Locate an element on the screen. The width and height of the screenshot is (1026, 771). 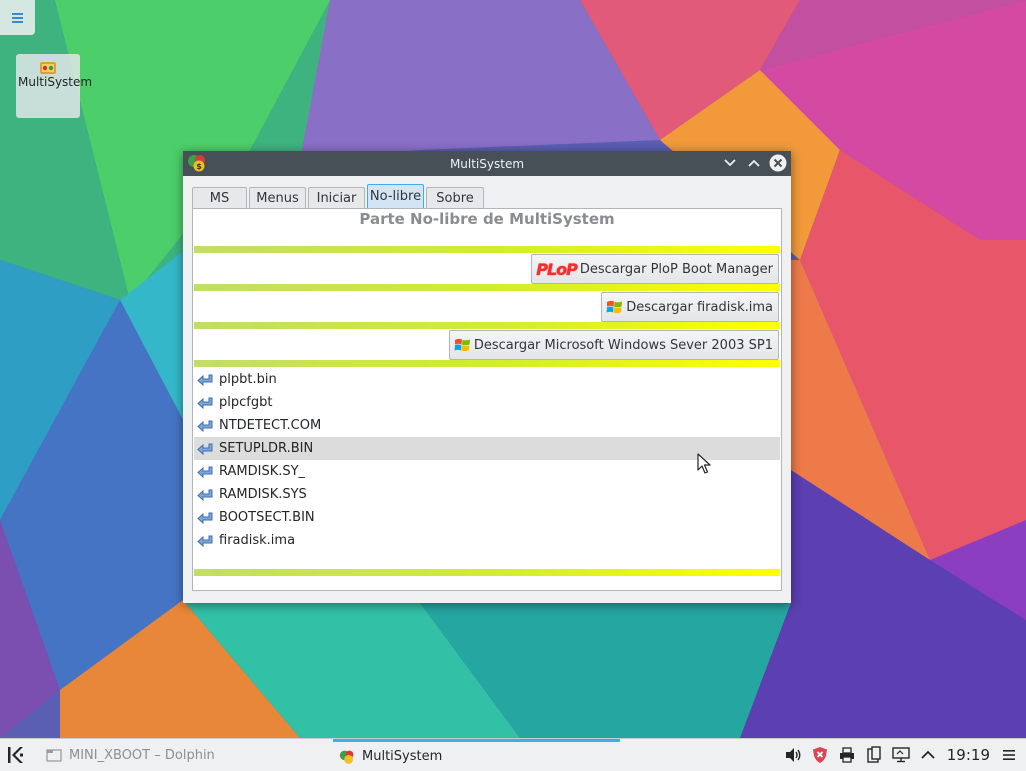
download-firadisk-label: Descargar firadisk.ima is located at coordinates (699, 307).